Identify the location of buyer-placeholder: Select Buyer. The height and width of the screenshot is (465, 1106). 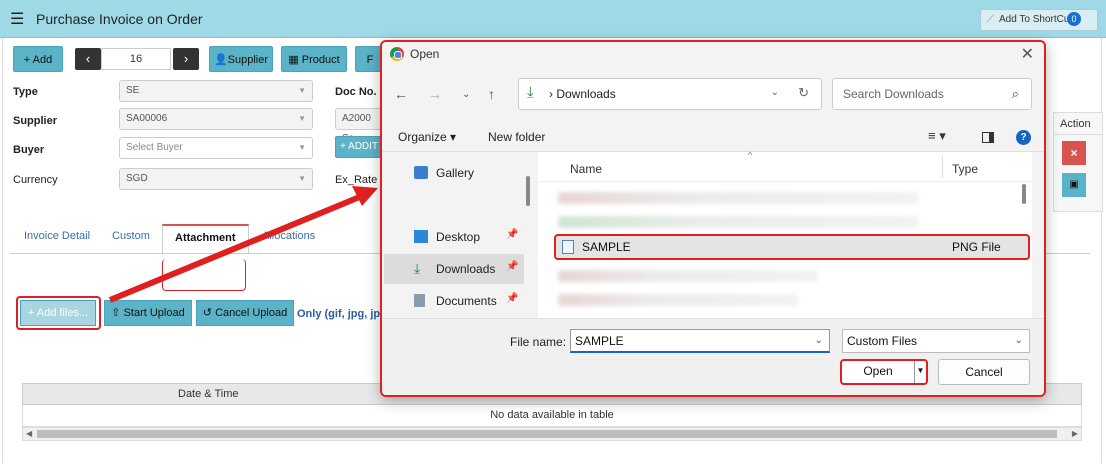
(154, 147).